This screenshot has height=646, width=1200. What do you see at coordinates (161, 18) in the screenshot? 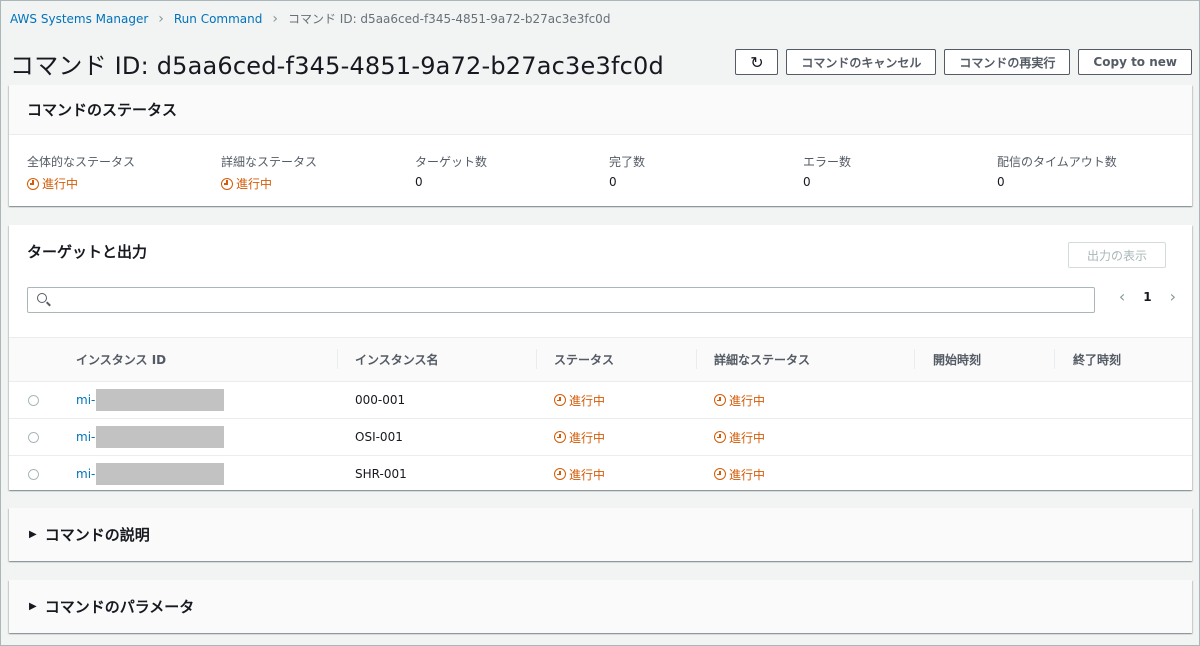
I see `chevron-right-icon: ›` at bounding box center [161, 18].